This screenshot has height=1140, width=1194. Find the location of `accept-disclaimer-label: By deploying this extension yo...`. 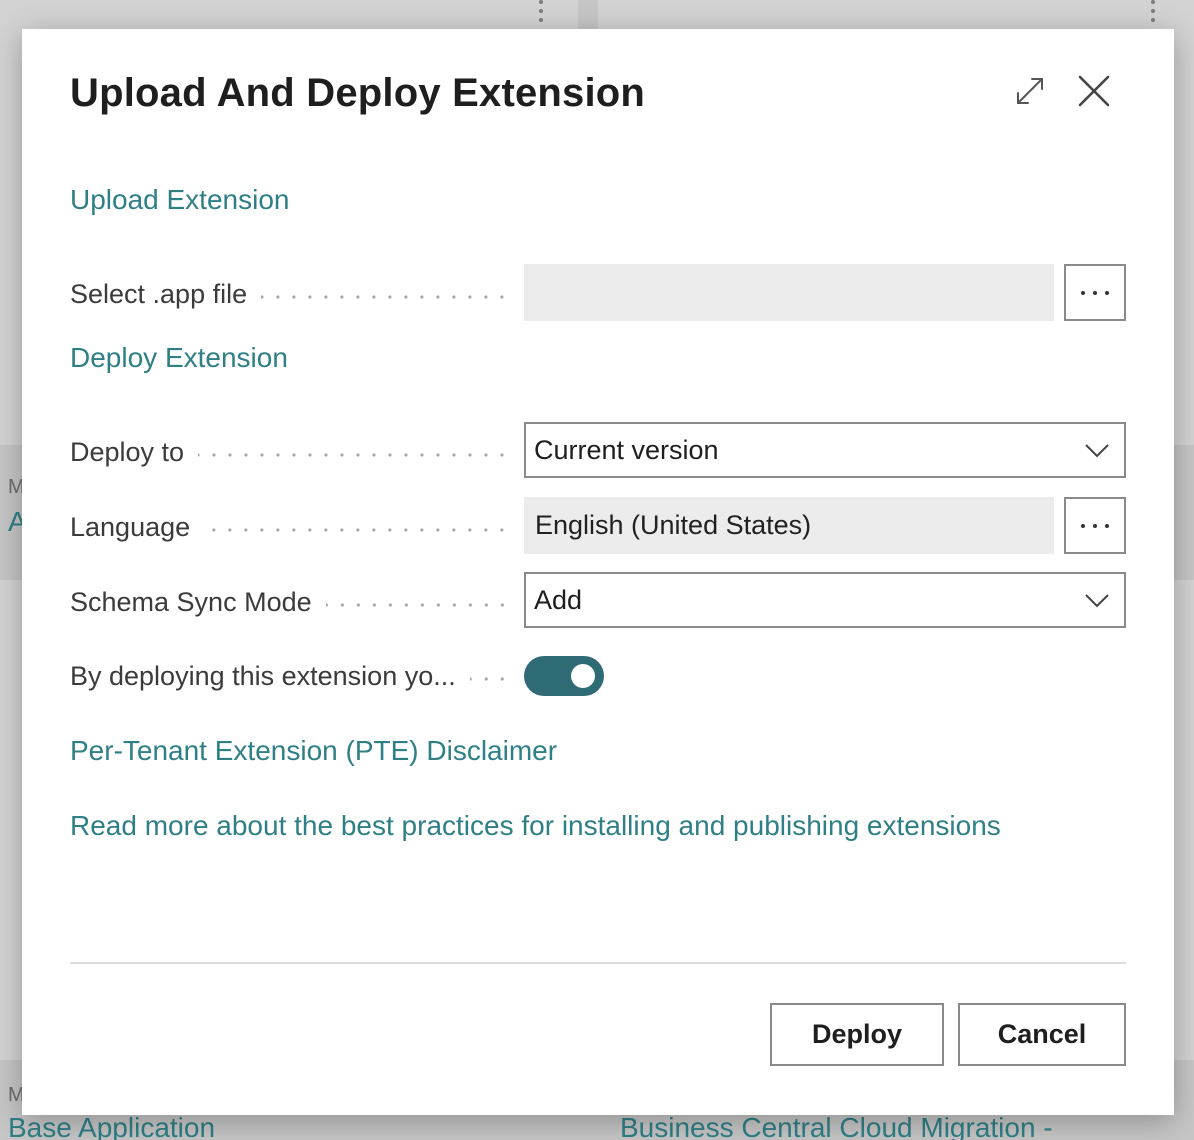

accept-disclaimer-label: By deploying this extension yo... is located at coordinates (290, 676).